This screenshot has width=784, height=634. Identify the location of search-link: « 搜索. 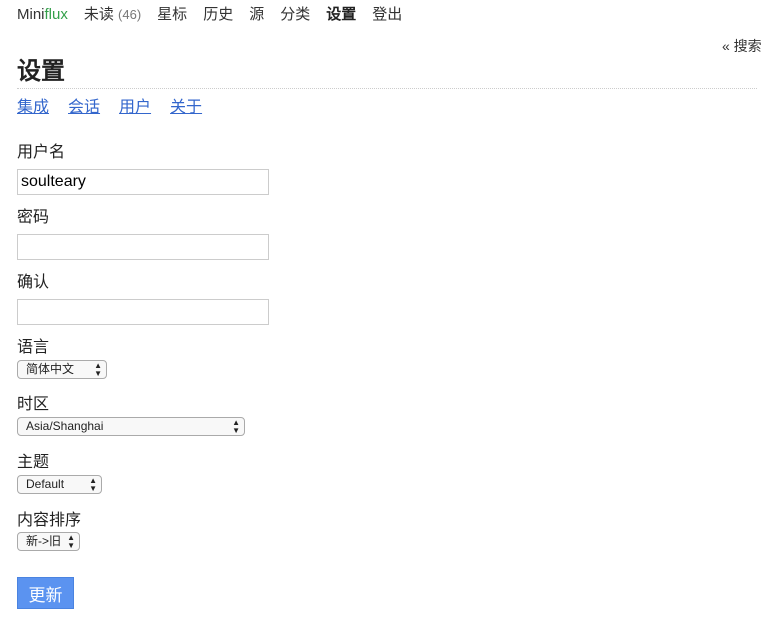
(742, 46).